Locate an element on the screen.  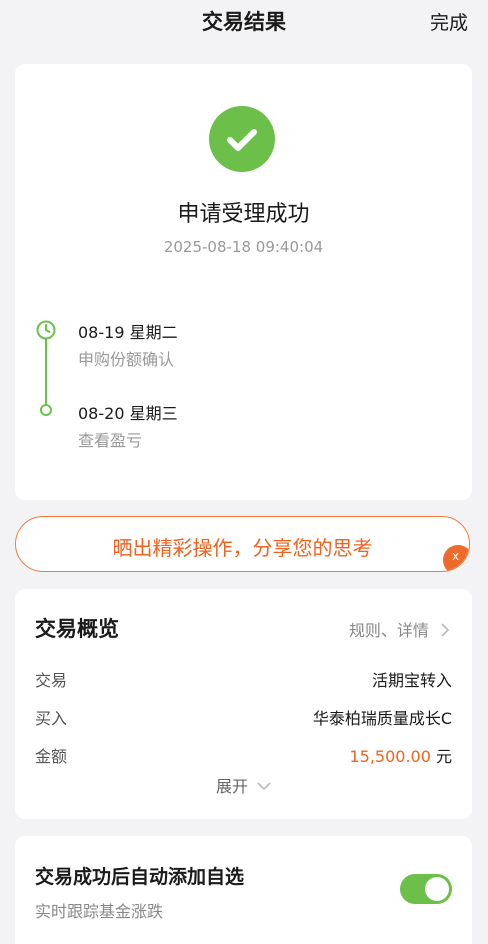
success-check-icon is located at coordinates (242, 139).